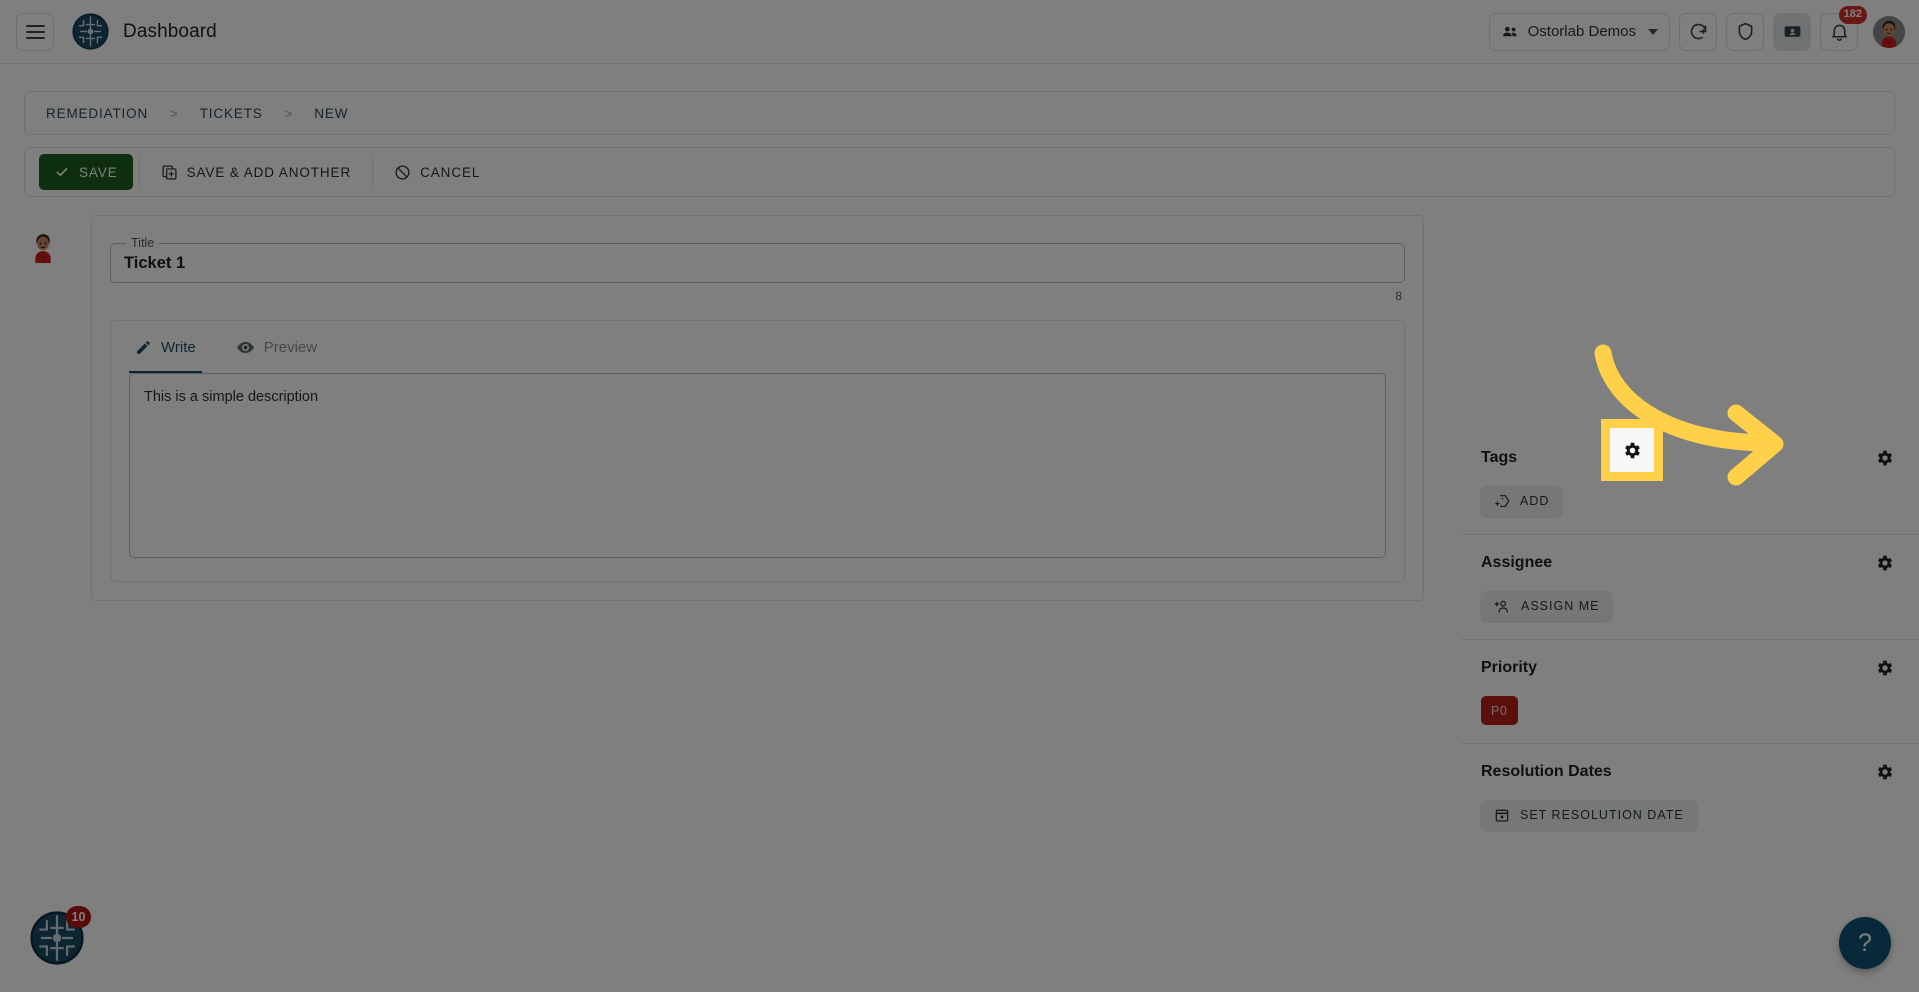 This screenshot has height=992, width=1919. I want to click on save-button-label: SAVE, so click(98, 172).